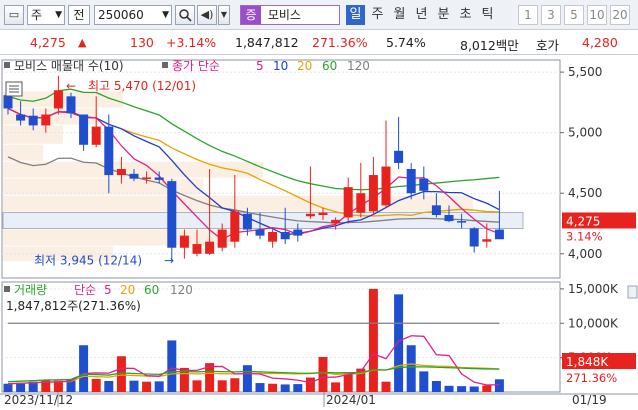 Image resolution: width=638 pixels, height=410 pixels. Describe the element at coordinates (340, 42) in the screenshot. I see `volume-ratio: 271.36%` at that location.